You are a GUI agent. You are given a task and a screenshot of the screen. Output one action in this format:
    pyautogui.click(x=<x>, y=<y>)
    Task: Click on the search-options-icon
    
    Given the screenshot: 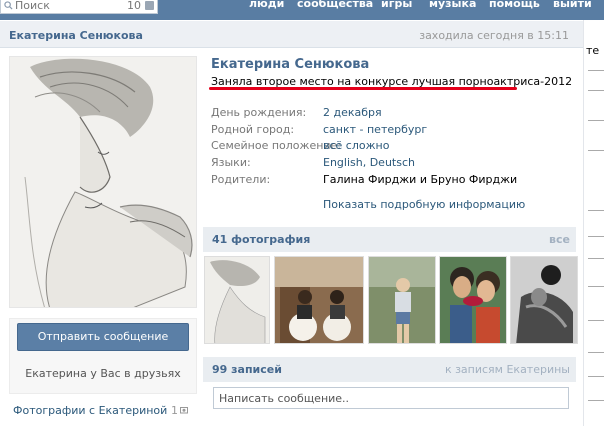 What is the action you would take?
    pyautogui.click(x=149, y=5)
    